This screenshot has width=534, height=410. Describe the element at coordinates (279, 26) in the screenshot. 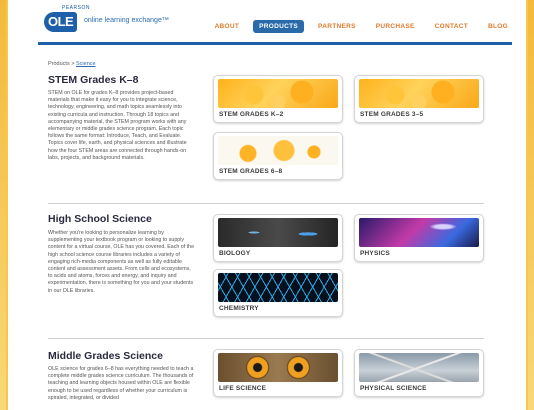

I see `nav-products: PRODUCTS` at that location.